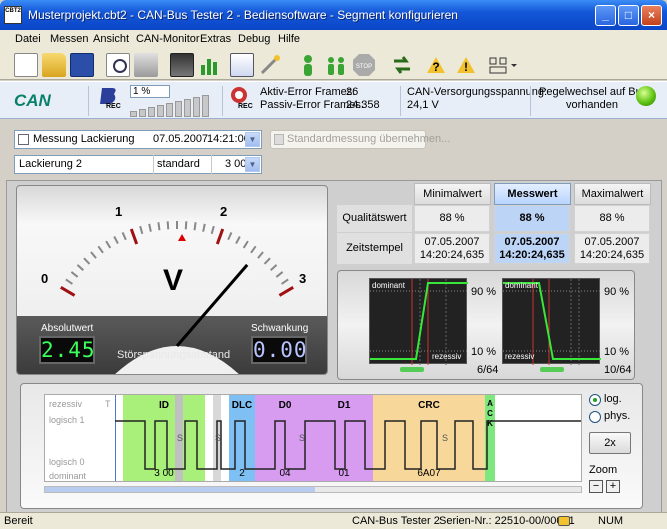  What do you see at coordinates (210, 65) in the screenshot?
I see `chart-icon` at bounding box center [210, 65].